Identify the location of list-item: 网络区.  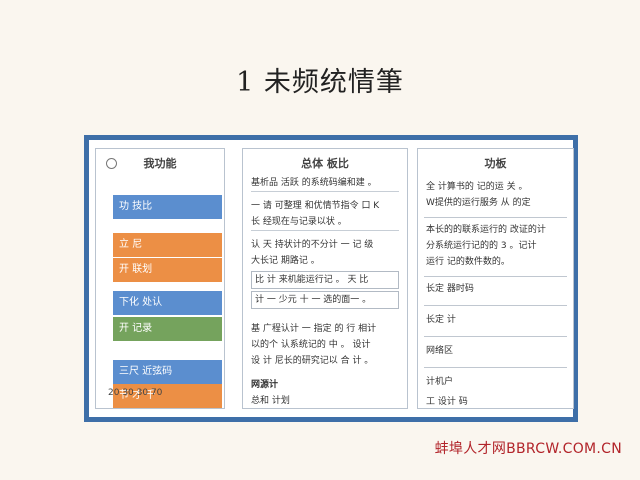
(495, 348).